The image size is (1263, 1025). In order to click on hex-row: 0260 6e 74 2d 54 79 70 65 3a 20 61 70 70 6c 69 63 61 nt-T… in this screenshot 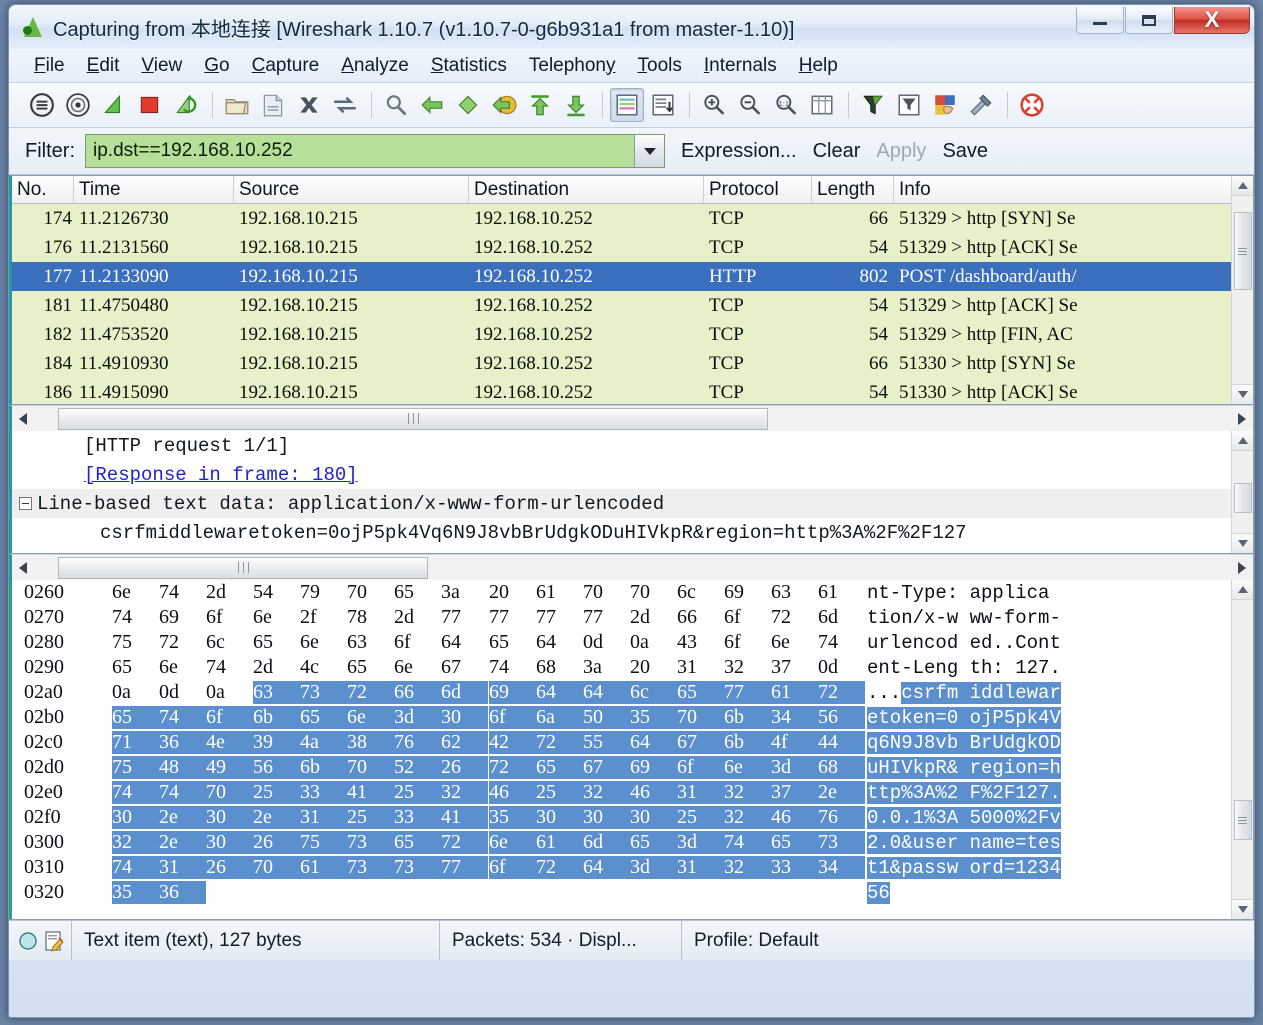, I will do `click(632, 592)`.